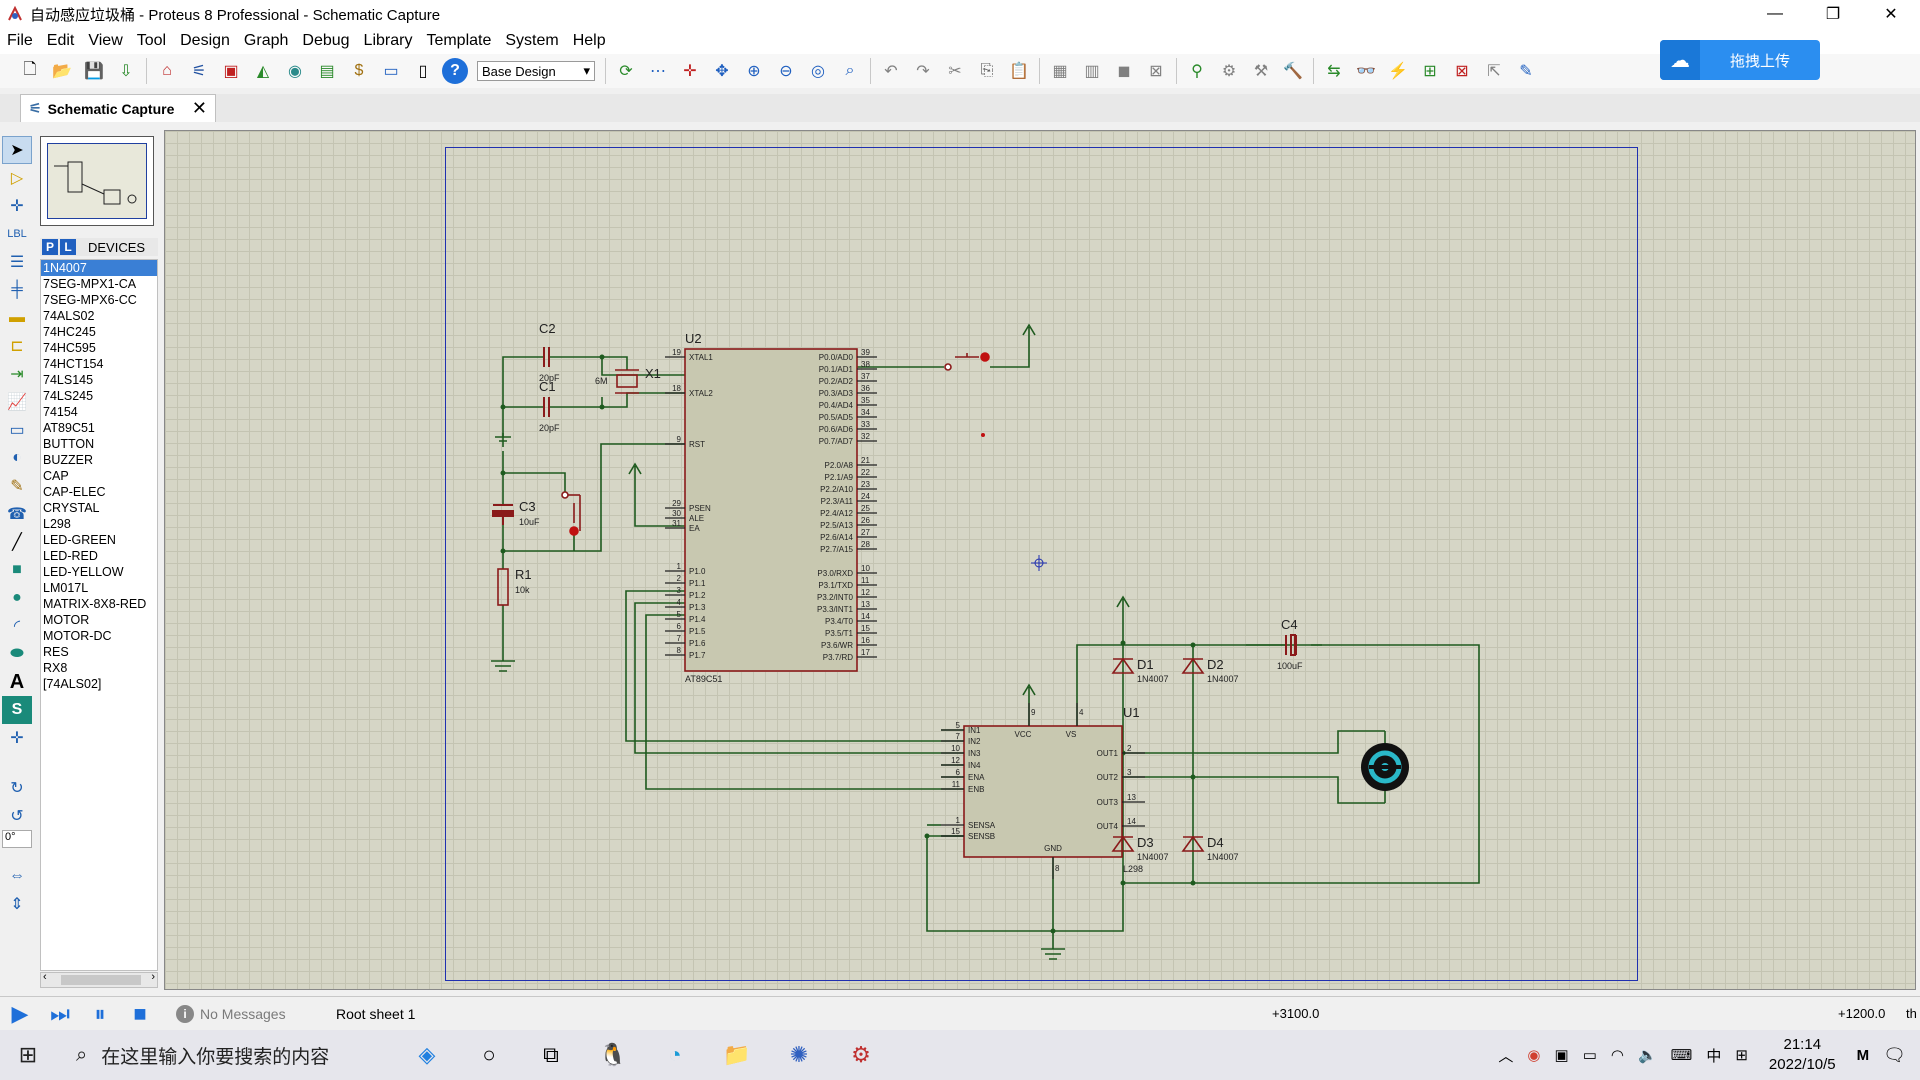  I want to click on windows-logo-icon: M, so click(1863, 1055).